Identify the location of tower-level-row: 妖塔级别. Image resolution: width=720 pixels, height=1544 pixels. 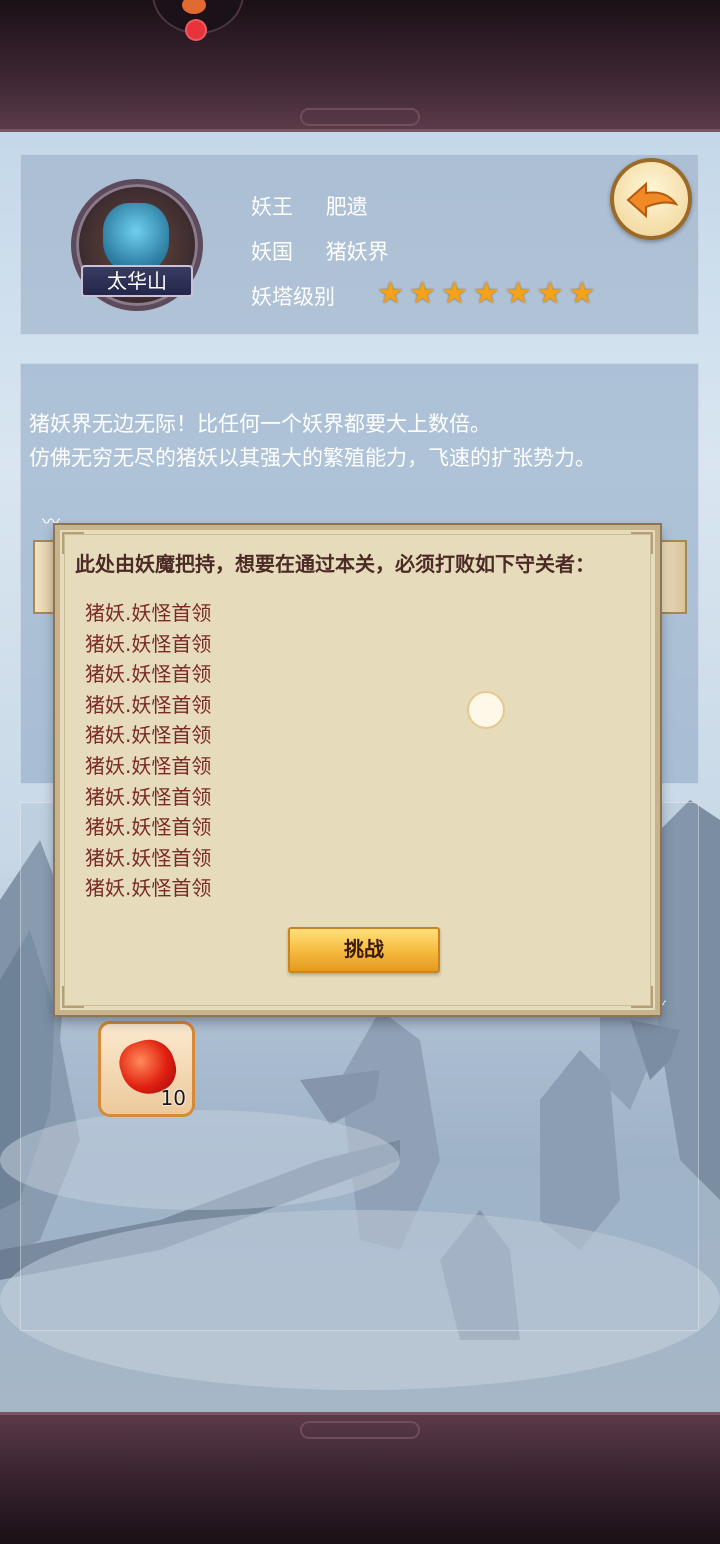
(293, 296).